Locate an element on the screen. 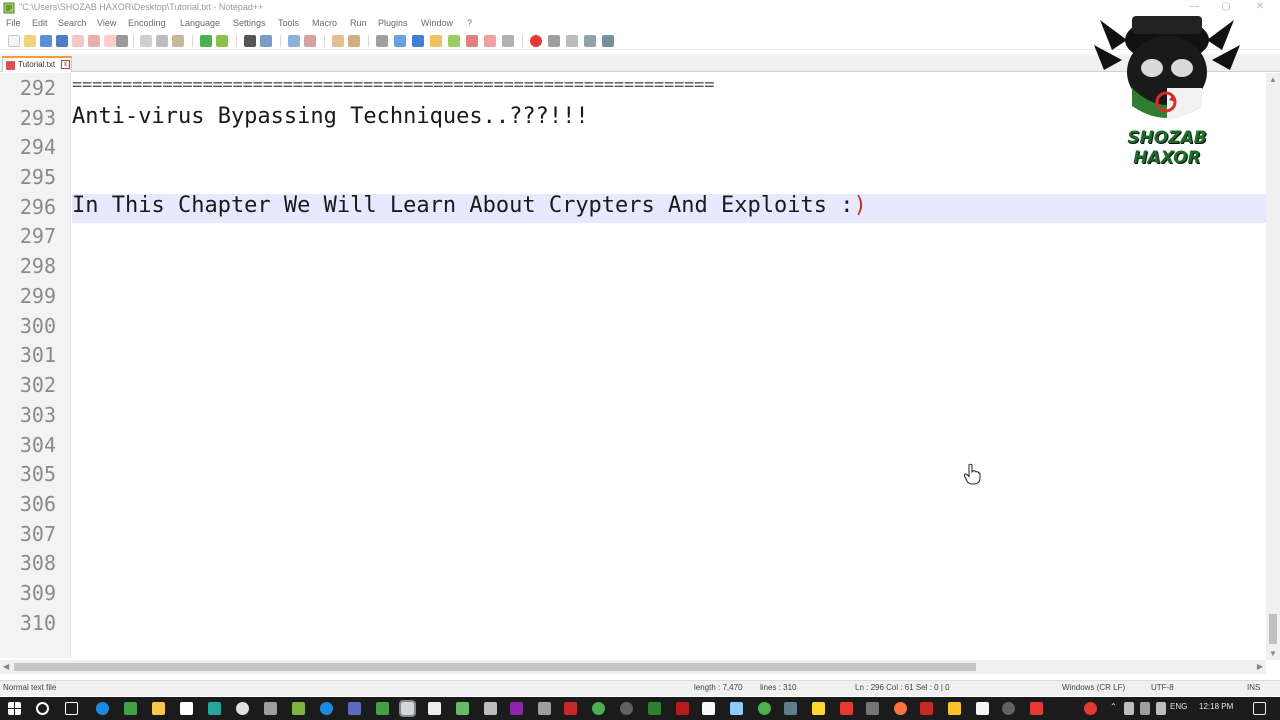 The image size is (1280, 720). menu-encoding: Encoding is located at coordinates (147, 23).